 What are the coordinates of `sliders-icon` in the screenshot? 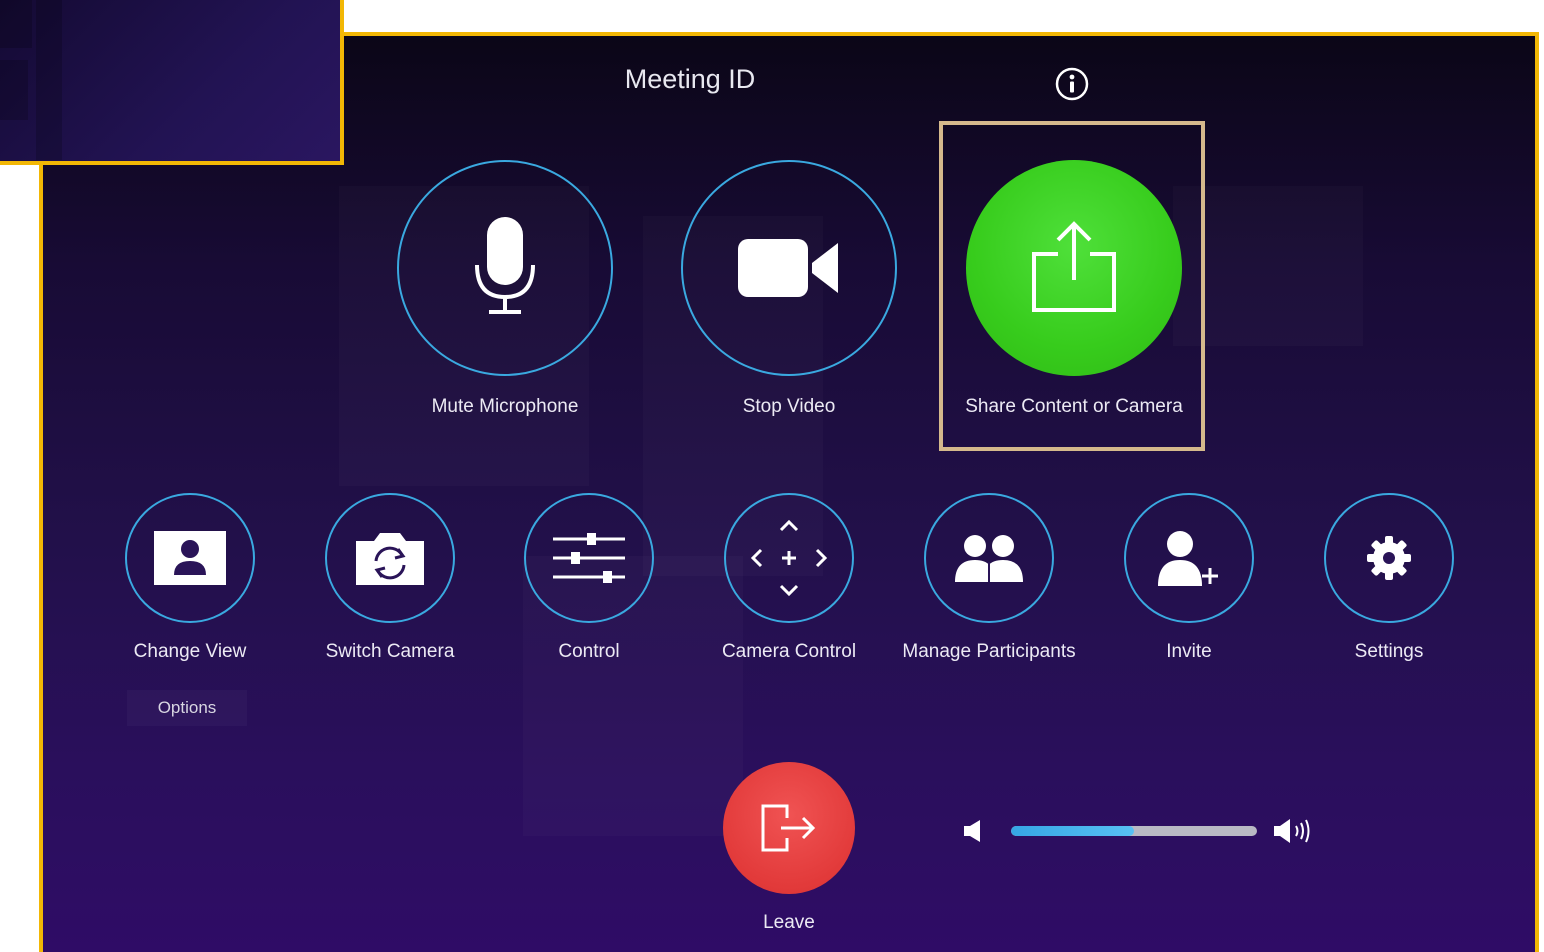 It's located at (589, 558).